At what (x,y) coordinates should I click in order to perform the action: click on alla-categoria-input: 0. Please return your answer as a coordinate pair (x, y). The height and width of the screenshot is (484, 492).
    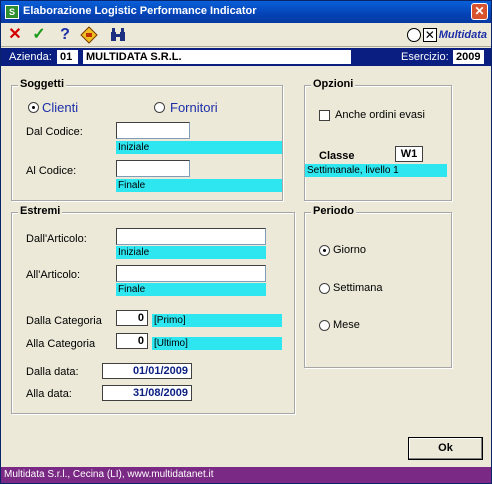
    Looking at the image, I should click on (132, 341).